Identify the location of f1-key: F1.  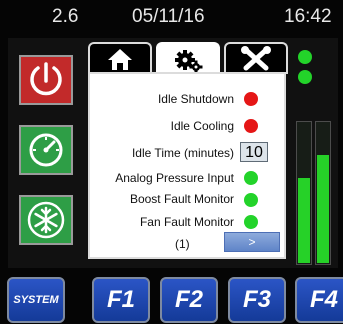
(121, 300).